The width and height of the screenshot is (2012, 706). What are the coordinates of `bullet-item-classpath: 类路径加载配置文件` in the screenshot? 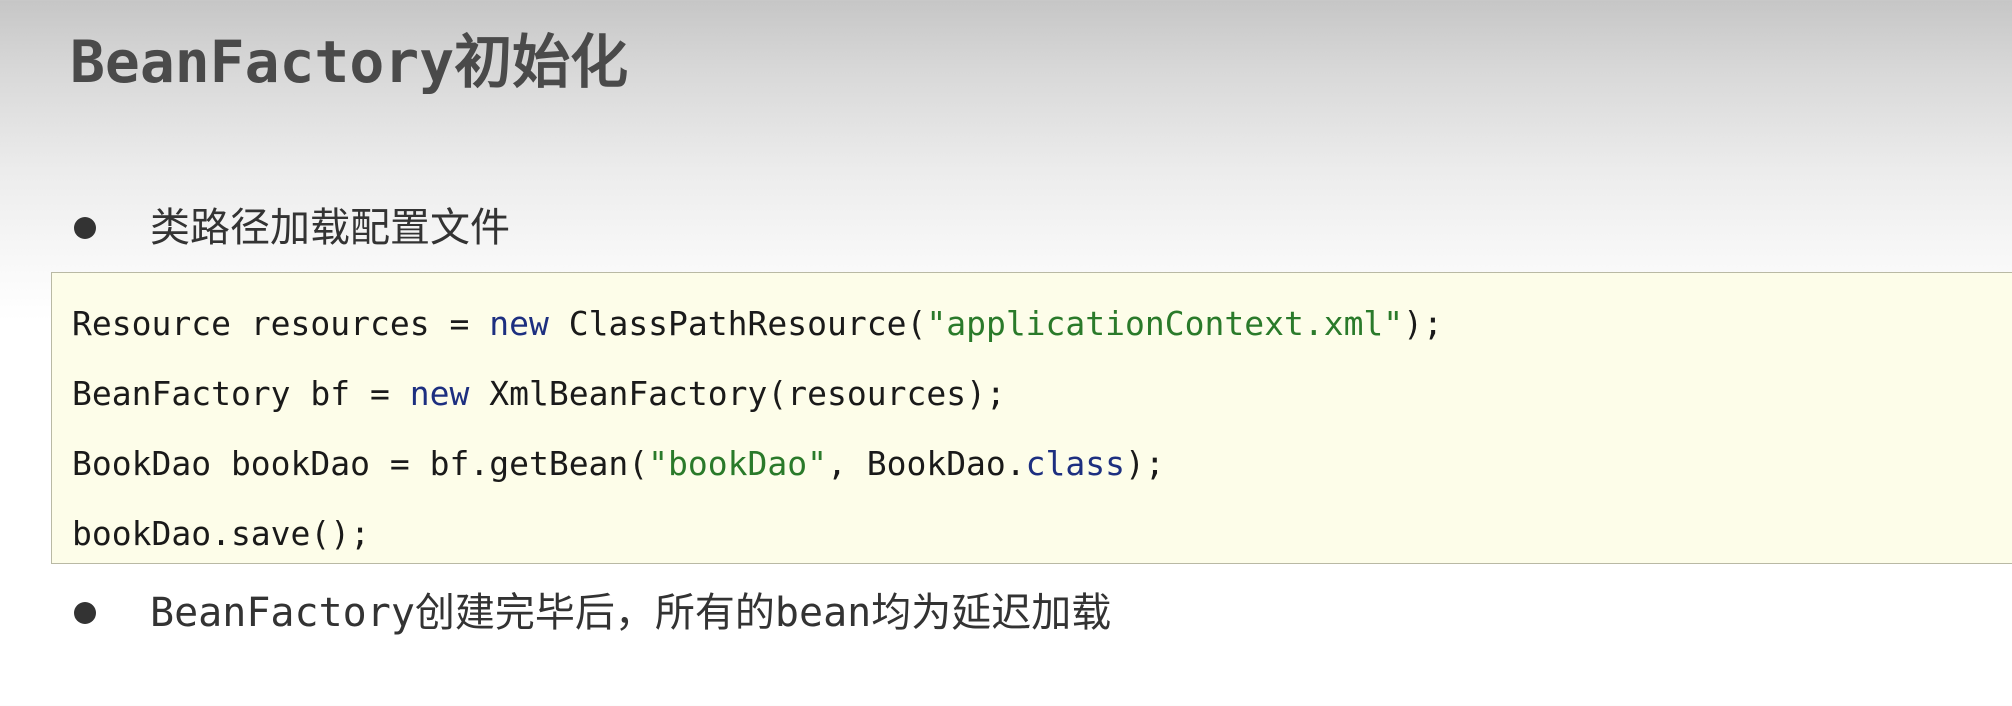 It's located at (292, 228).